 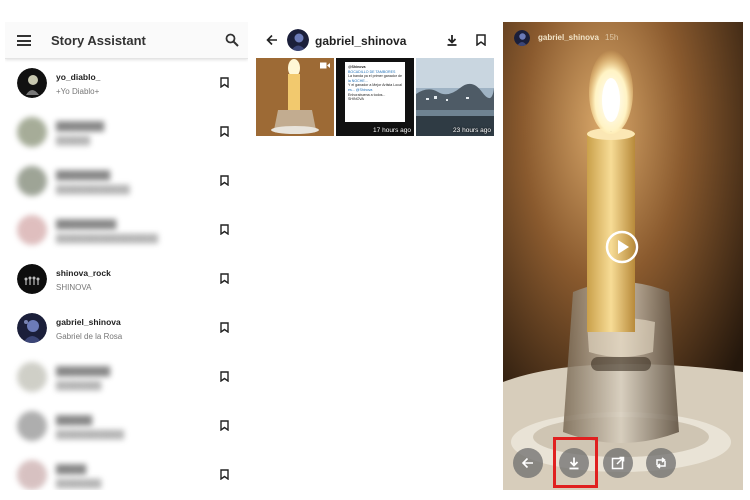 I want to click on account-subtitle: ██████████████████, so click(x=107, y=238).